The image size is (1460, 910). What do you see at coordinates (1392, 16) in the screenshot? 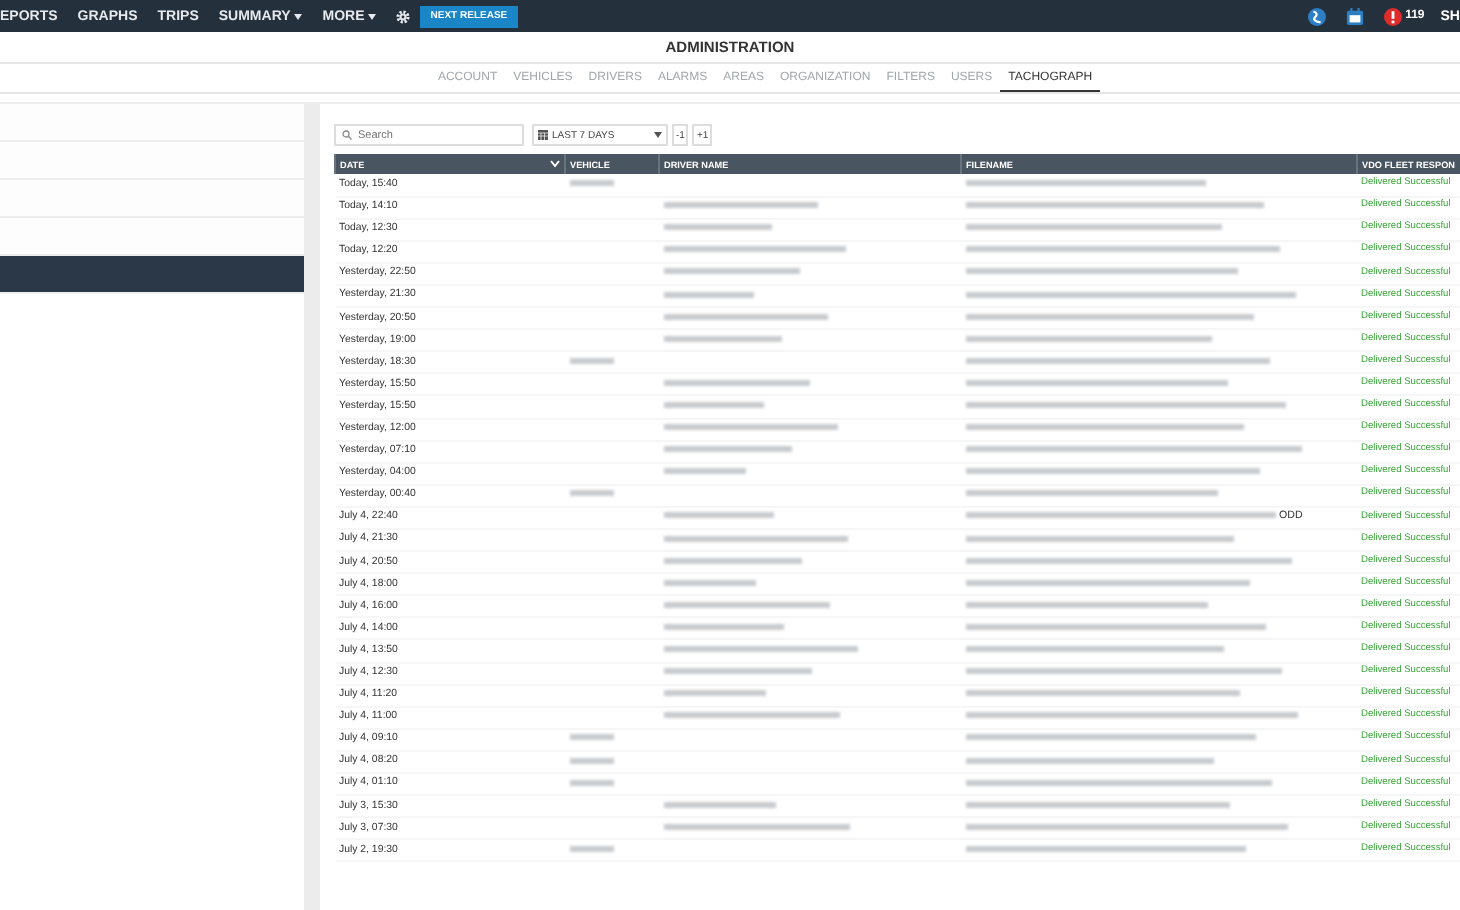
I see `alert-icon` at bounding box center [1392, 16].